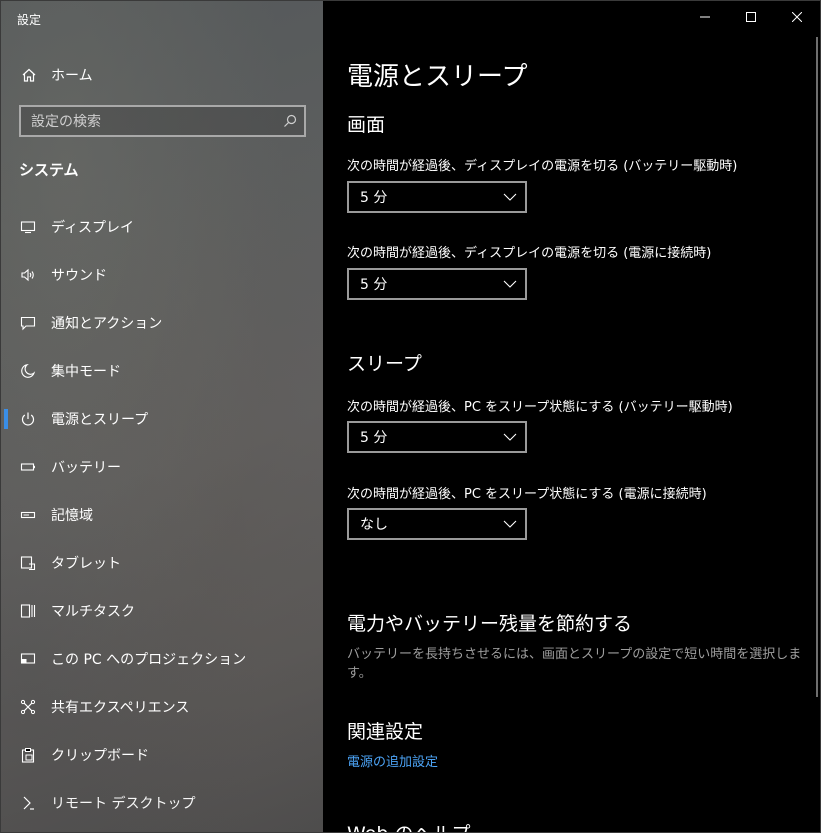  I want to click on screen-battery-label: 次の時間が経過後、ディスプレイの電源を切る (バッテリー駆動時), so click(542, 166).